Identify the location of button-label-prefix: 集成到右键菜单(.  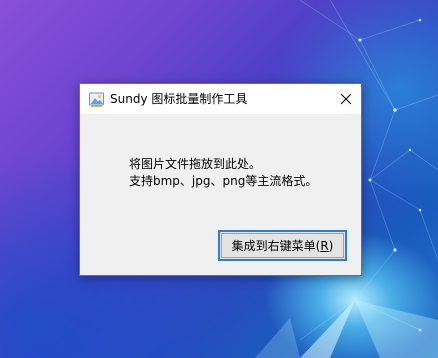
(276, 246).